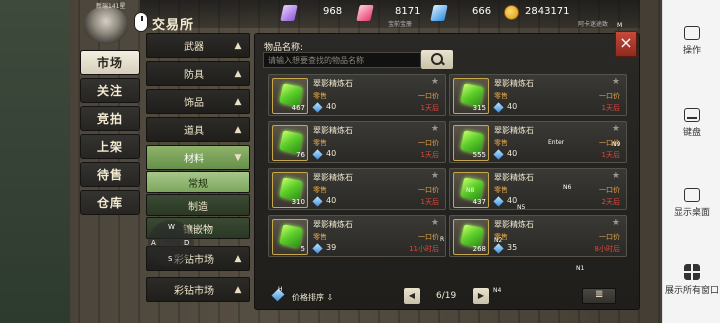 The height and width of the screenshot is (323, 720). What do you see at coordinates (620, 25) in the screenshot?
I see `key-label: M` at bounding box center [620, 25].